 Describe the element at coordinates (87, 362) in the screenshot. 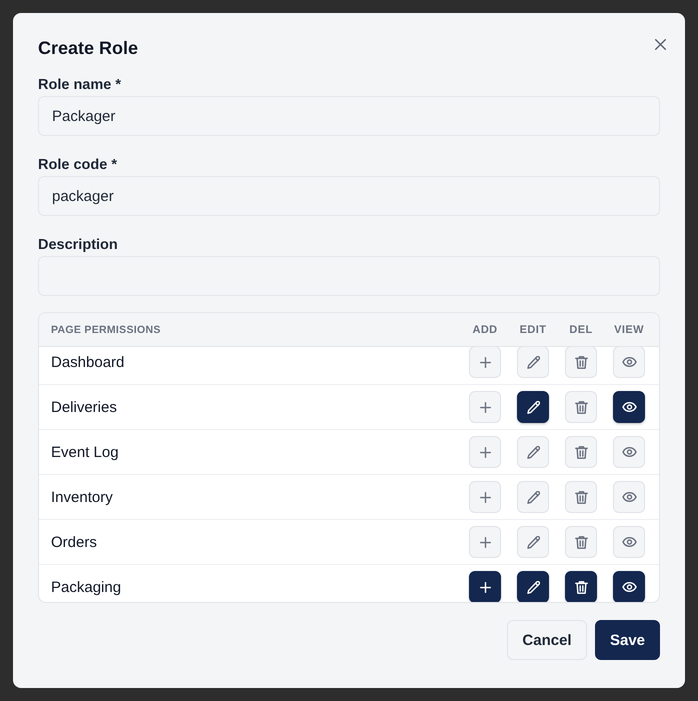

I see `page-name: Dashboard` at that location.